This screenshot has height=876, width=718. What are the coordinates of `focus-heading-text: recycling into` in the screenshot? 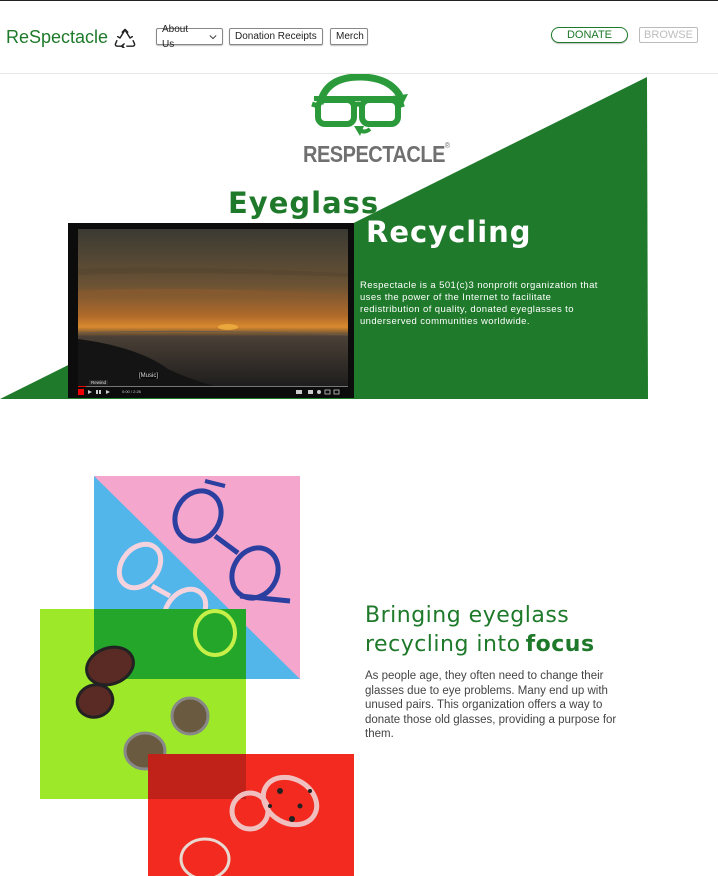 It's located at (443, 644).